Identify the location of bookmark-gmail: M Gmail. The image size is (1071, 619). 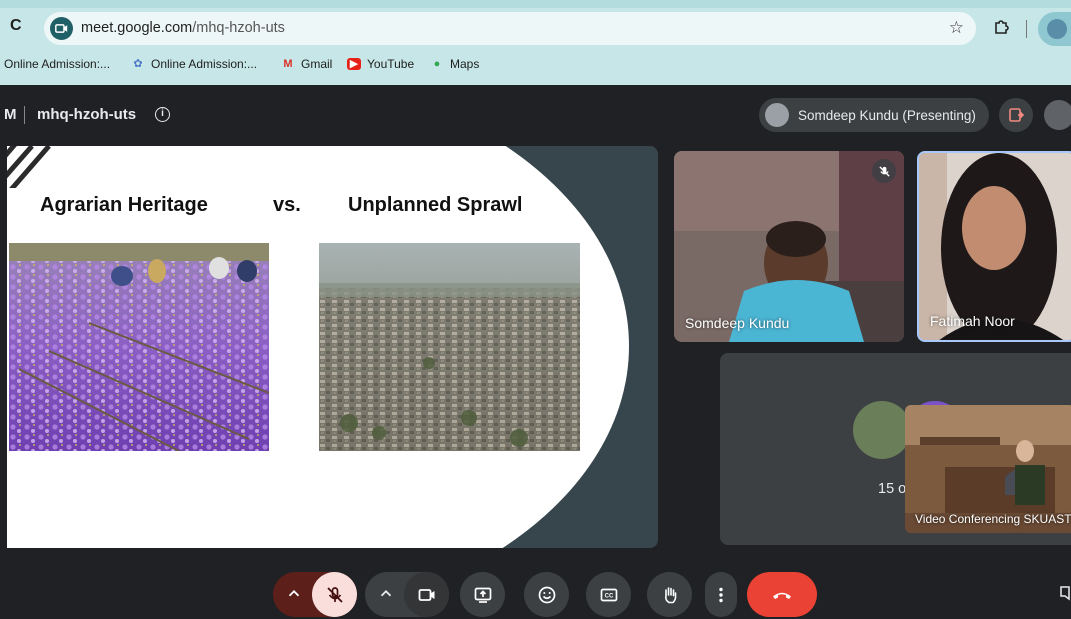
(306, 64).